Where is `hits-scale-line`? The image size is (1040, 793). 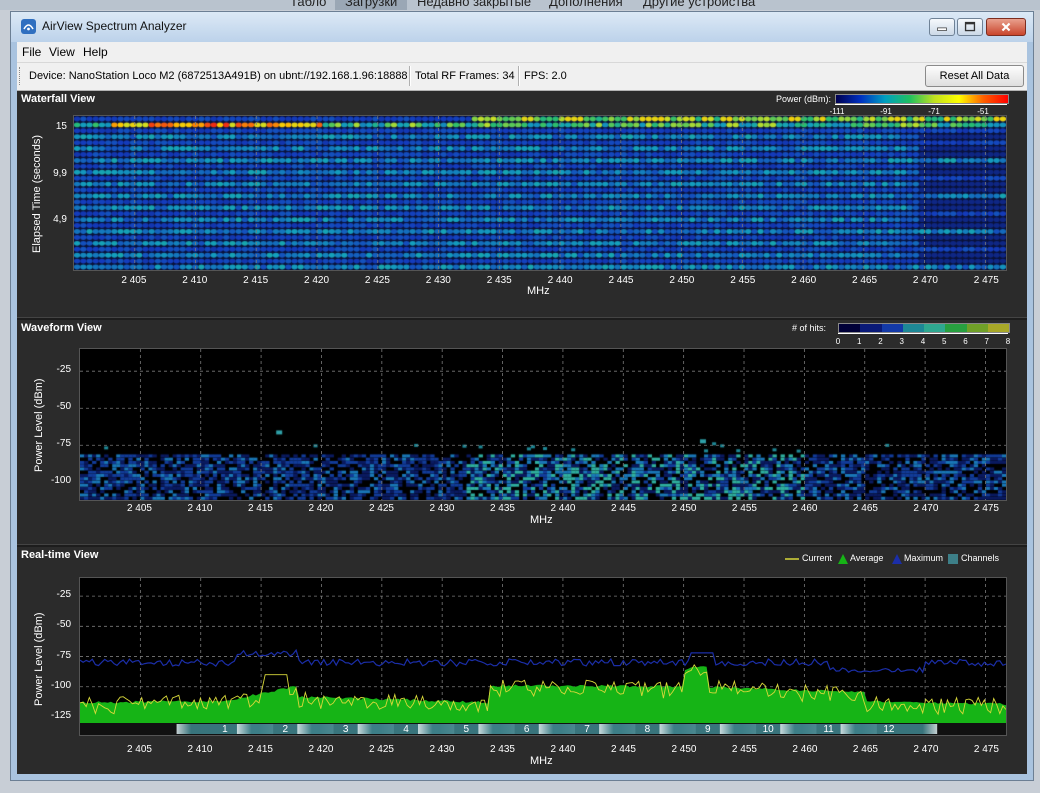 hits-scale-line is located at coordinates (923, 333).